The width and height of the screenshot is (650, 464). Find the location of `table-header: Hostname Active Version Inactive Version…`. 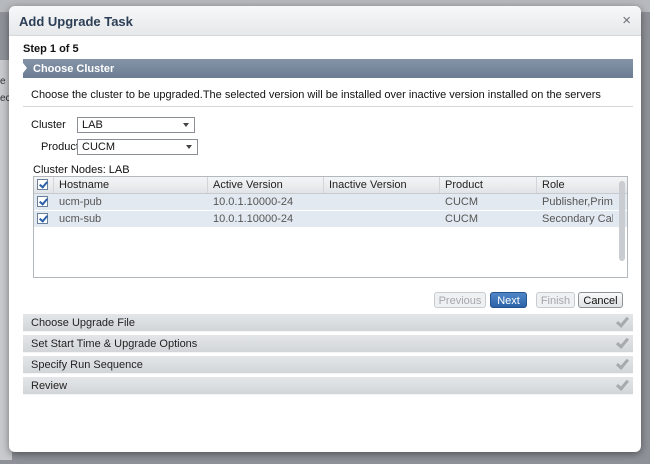

table-header: Hostname Active Version Inactive Version… is located at coordinates (330, 185).